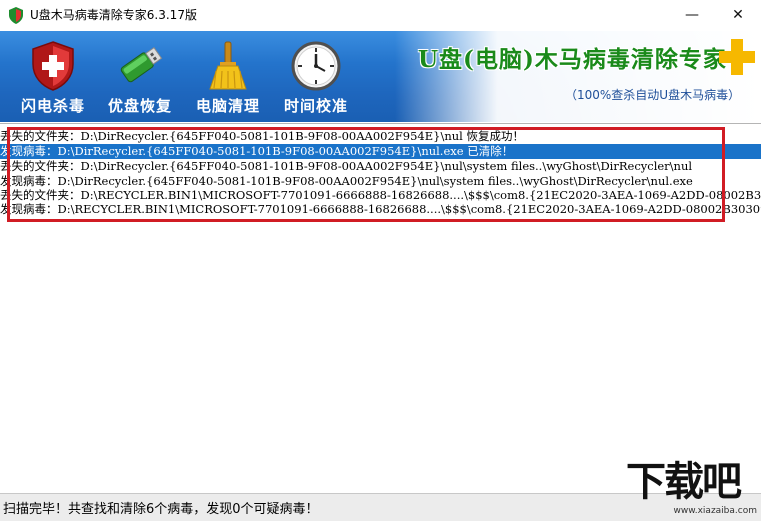  I want to click on brand-slogan: （100%查杀自动U盘木马病毒）, so click(653, 95).